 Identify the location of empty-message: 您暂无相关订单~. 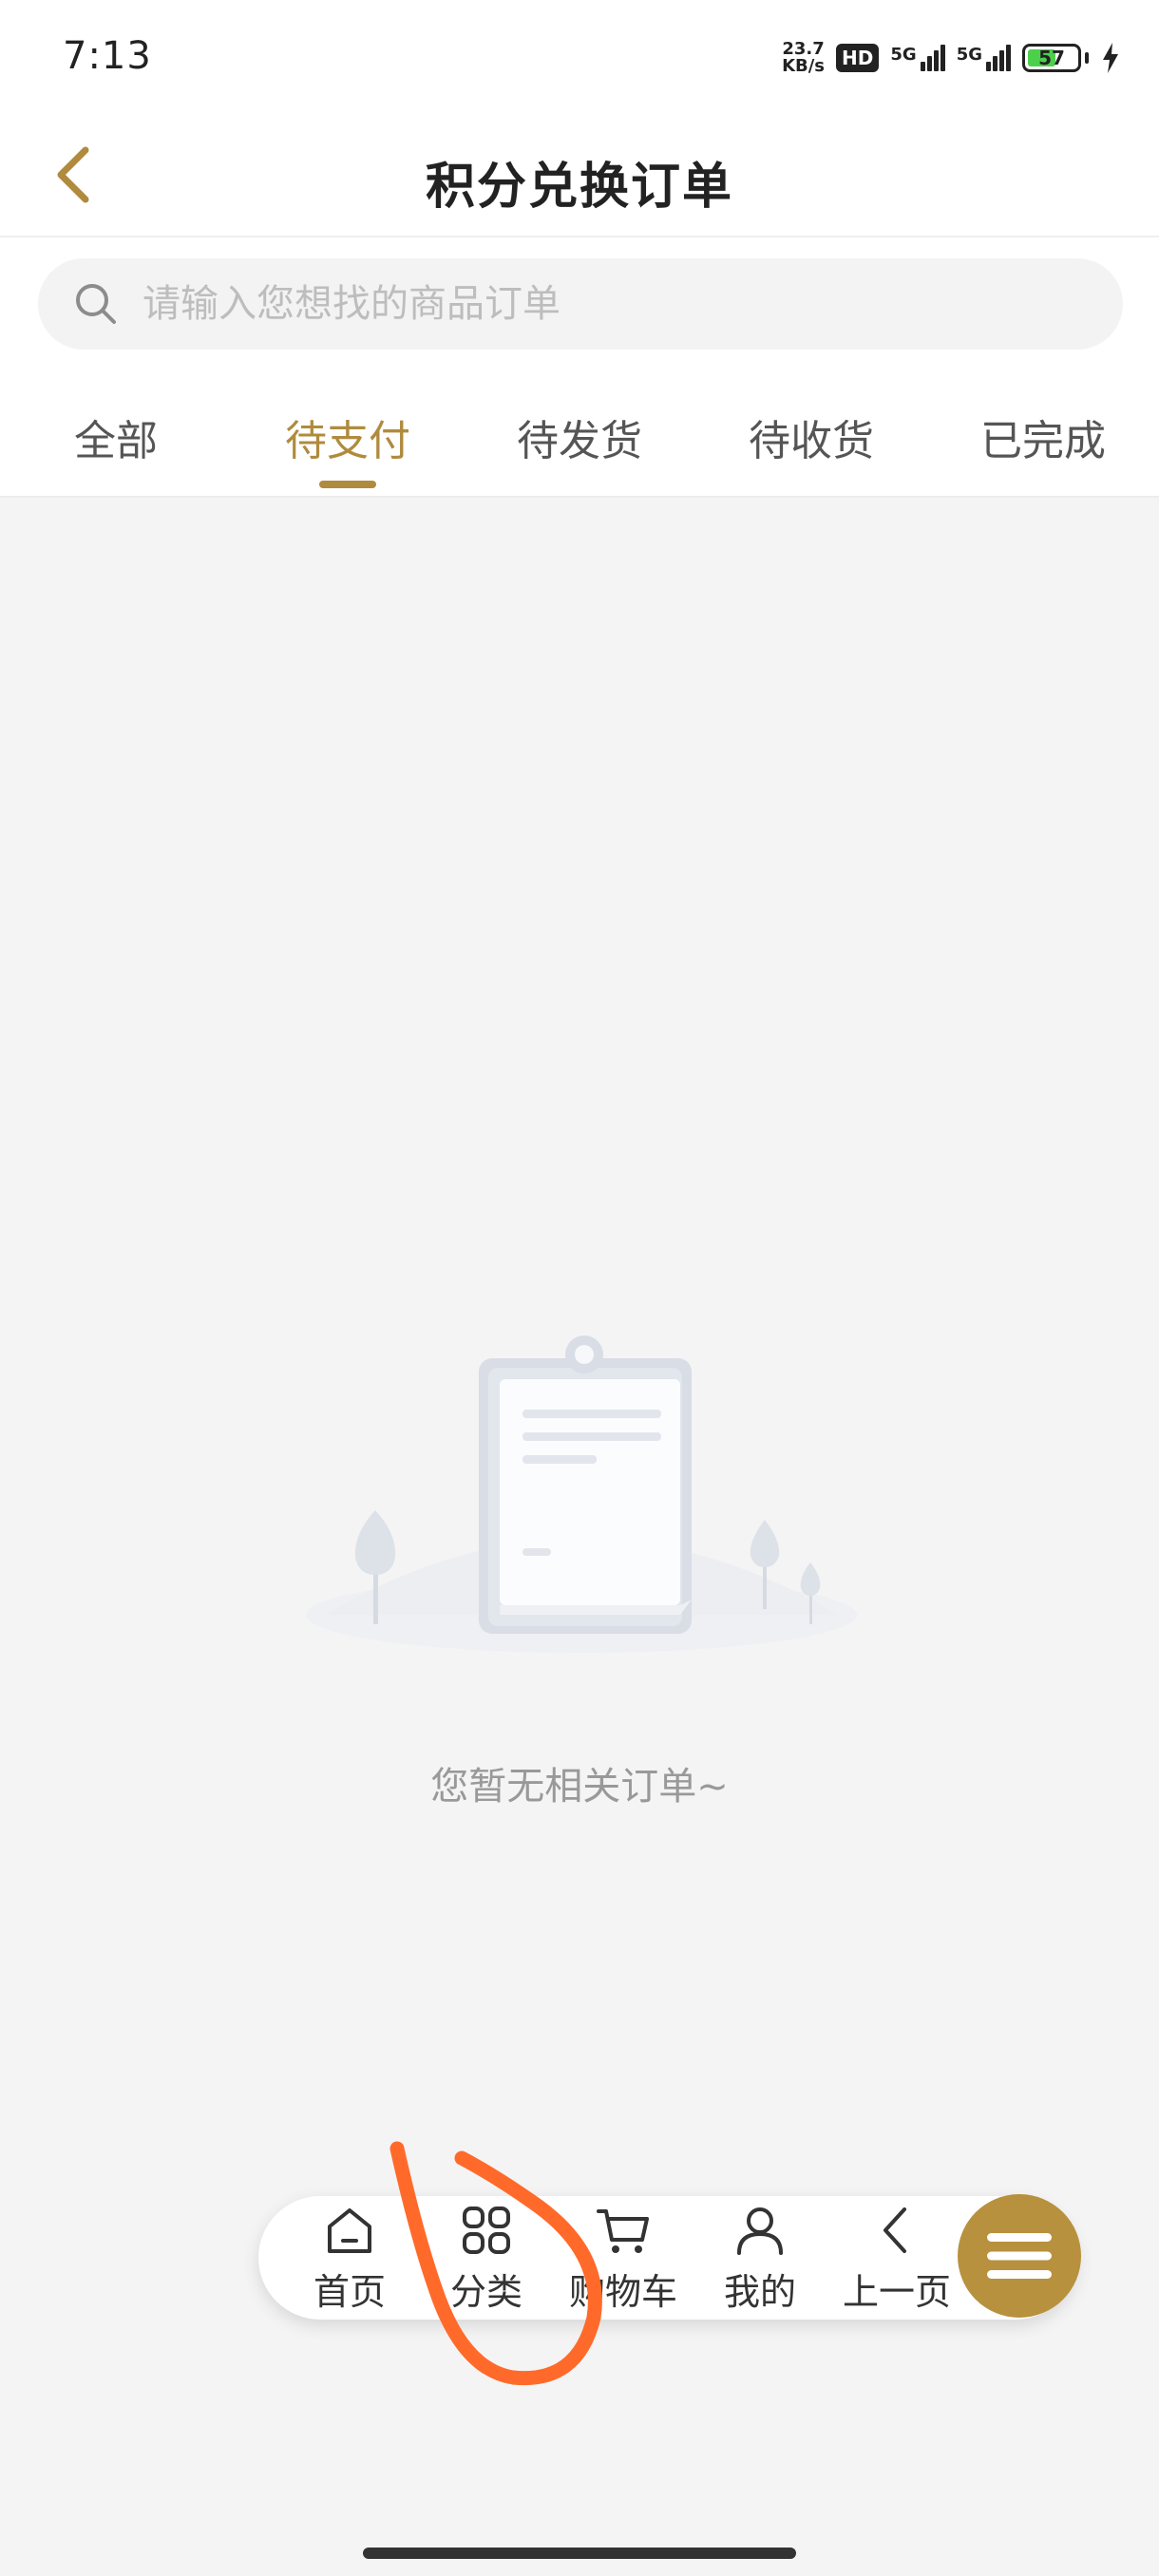
(579, 1787).